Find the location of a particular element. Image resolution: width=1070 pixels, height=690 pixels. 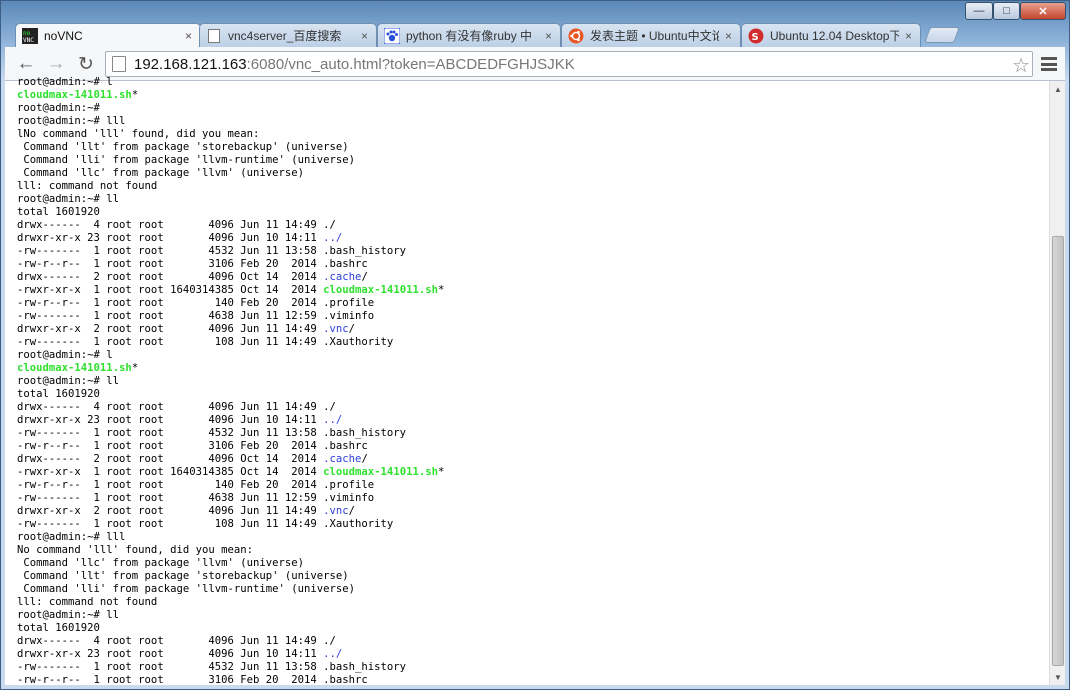

terminal-text: root@admin:~# is located at coordinates (58, 108).